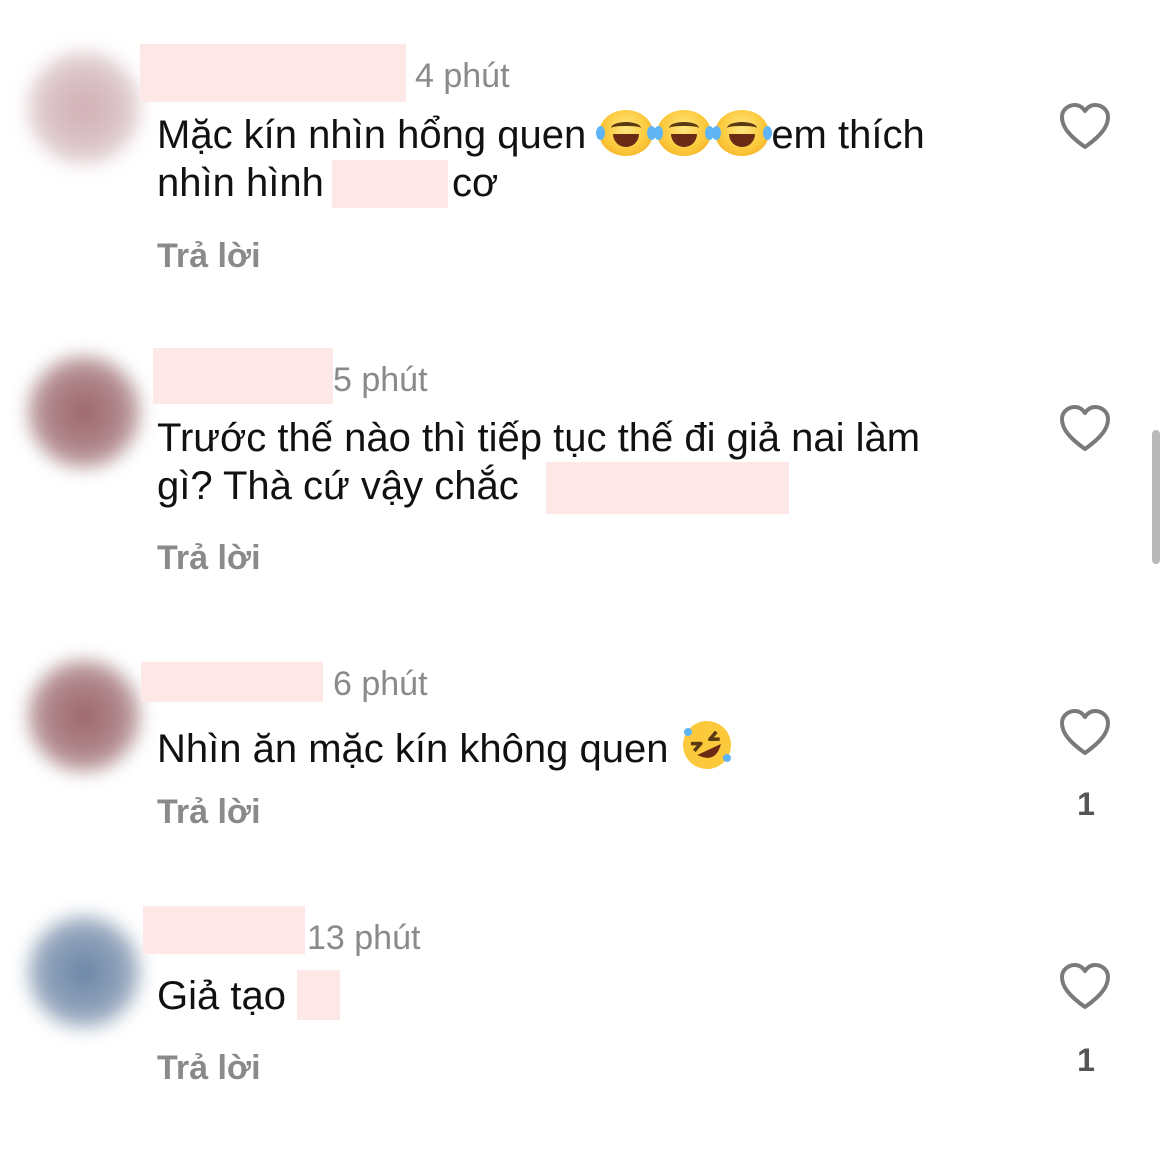  I want to click on comment-text-line-1: Nhìn ăn mặc kín không quen, so click(445, 745).